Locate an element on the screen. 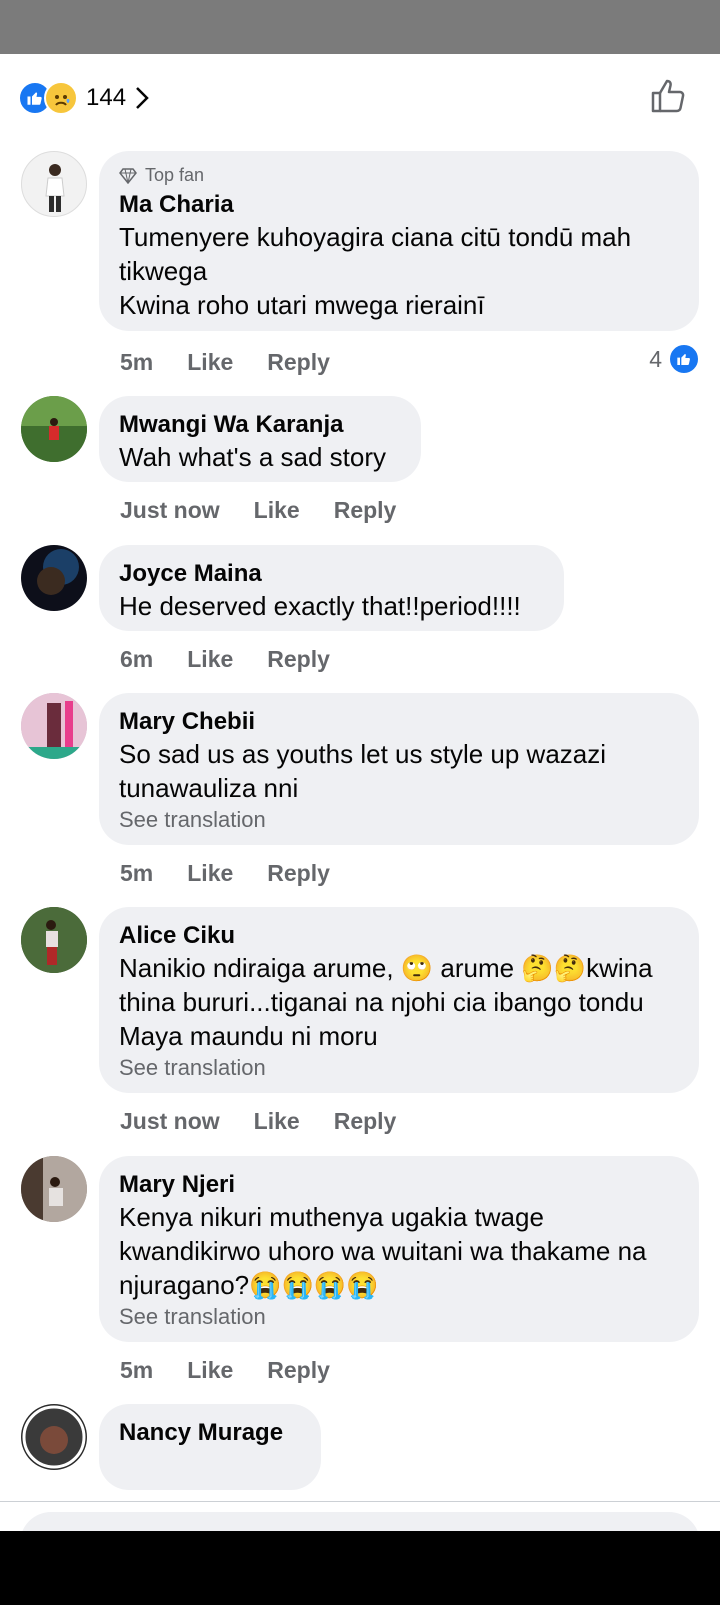 The width and height of the screenshot is (720, 1605). commenter-name: Mwangi Wa Karanja is located at coordinates (260, 425).